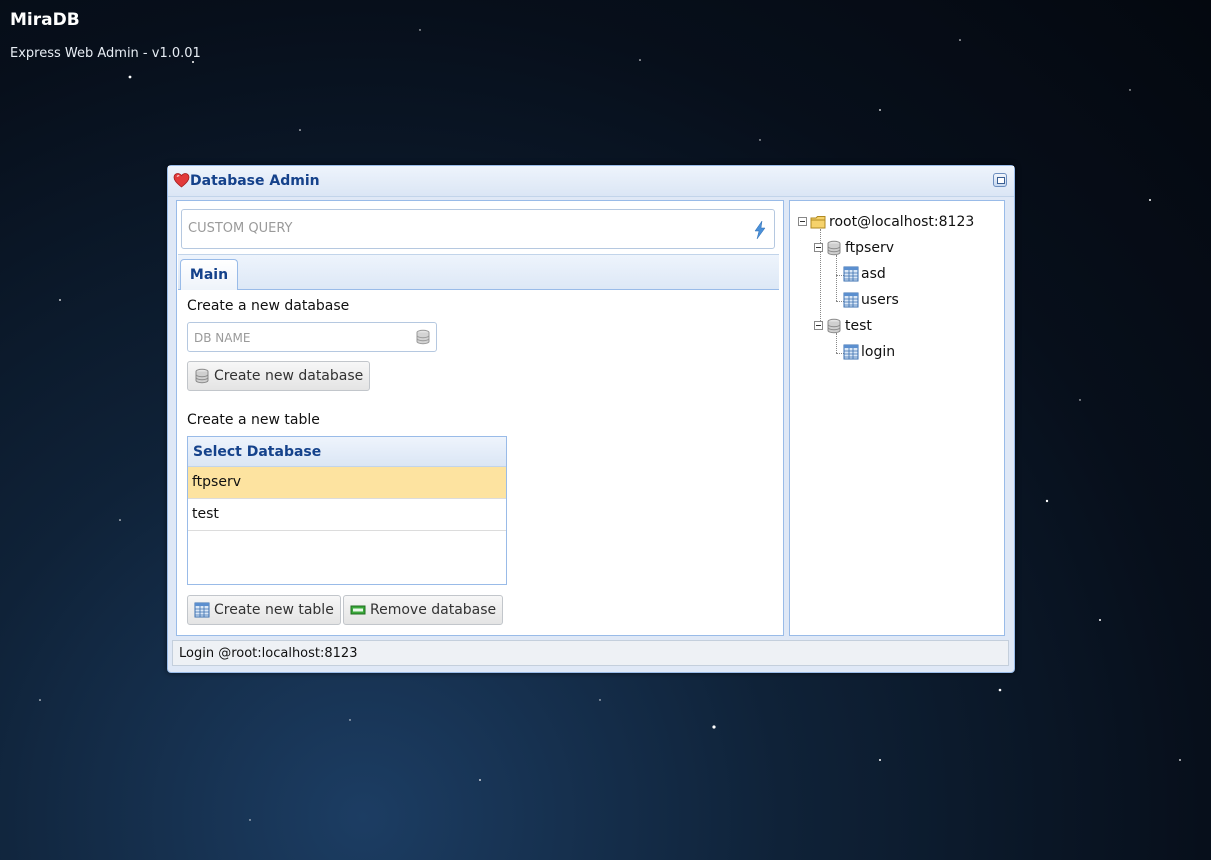 The image size is (1211, 860). Describe the element at coordinates (591, 181) in the screenshot. I see `window-header: Database Admin` at that location.